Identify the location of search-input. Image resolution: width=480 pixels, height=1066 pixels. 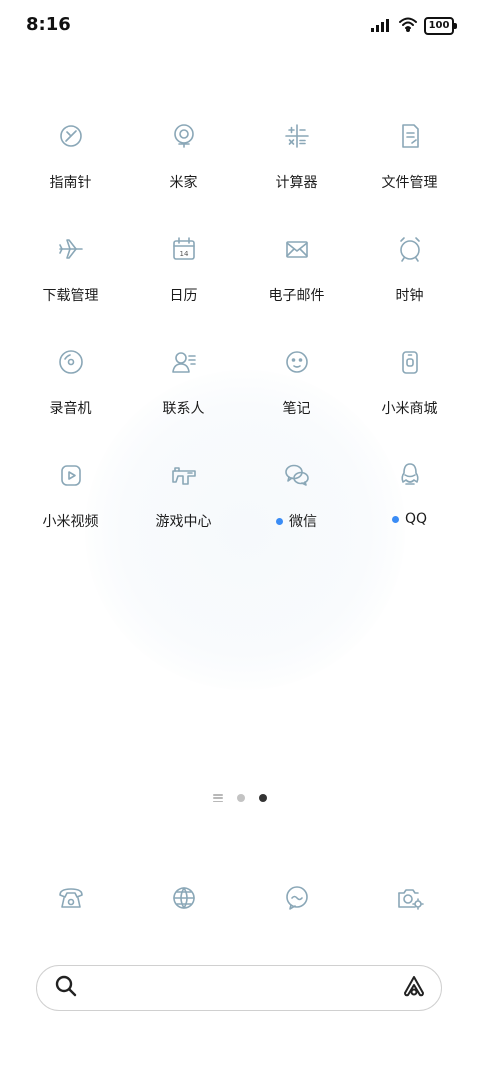
(240, 988).